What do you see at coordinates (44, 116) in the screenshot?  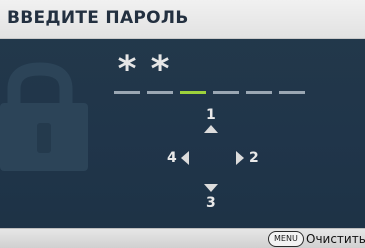 I see `lock-icon` at bounding box center [44, 116].